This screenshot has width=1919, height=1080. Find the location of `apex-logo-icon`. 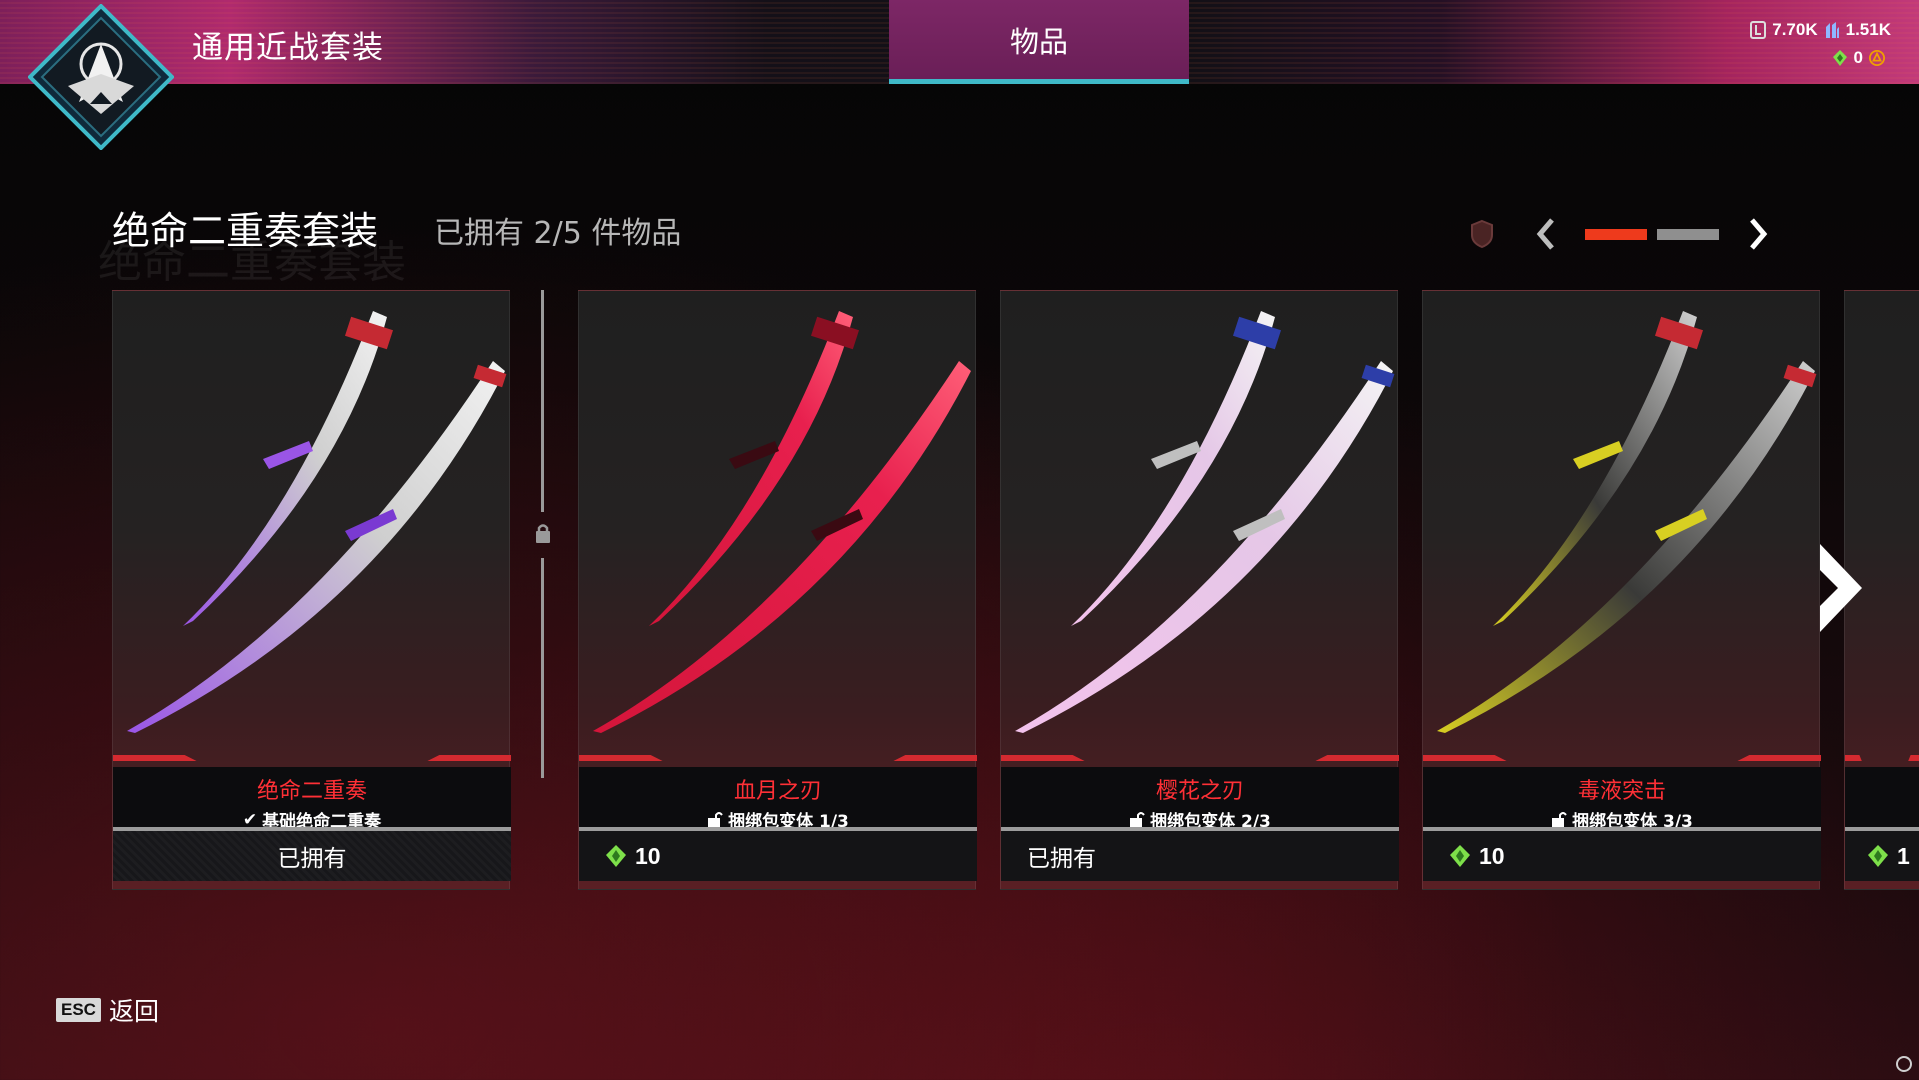

apex-logo-icon is located at coordinates (101, 77).